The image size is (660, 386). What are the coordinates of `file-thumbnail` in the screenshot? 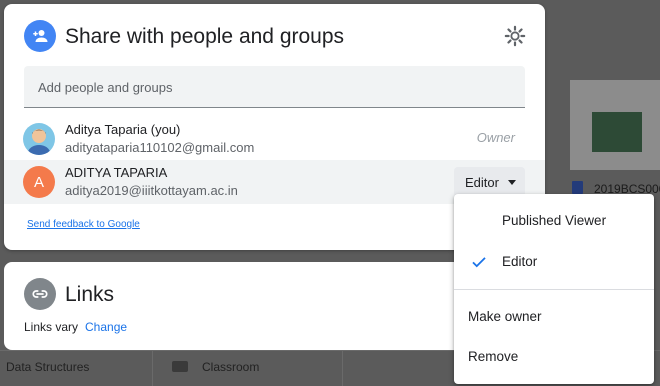 It's located at (615, 125).